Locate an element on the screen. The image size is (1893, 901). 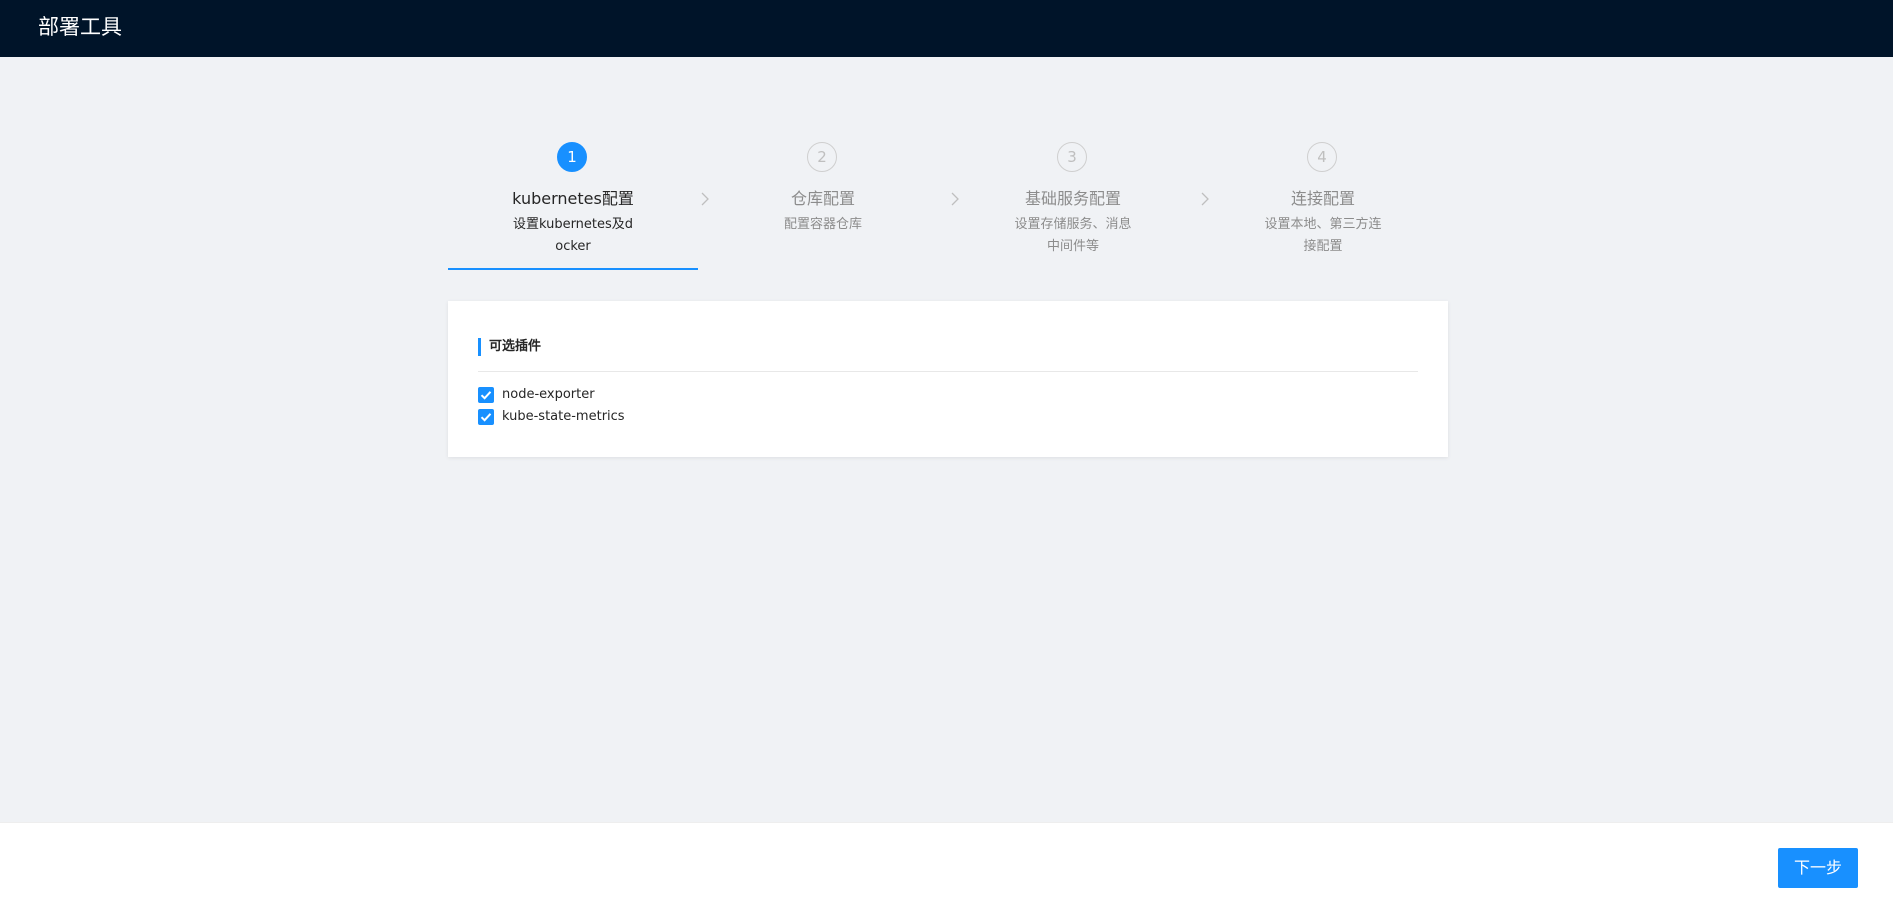
step-number-circle: 4 is located at coordinates (1322, 157).